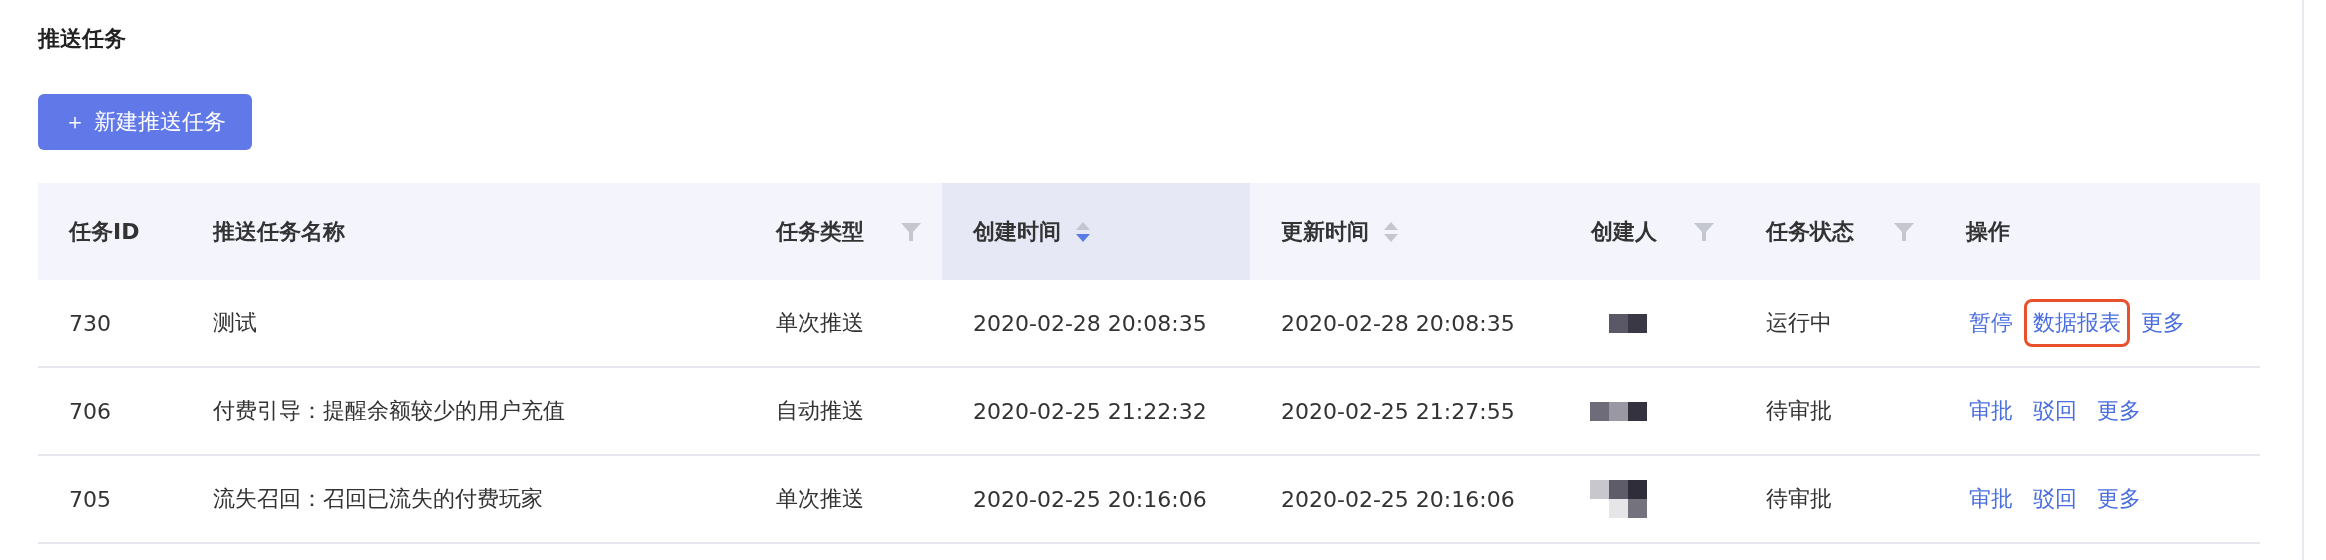  Describe the element at coordinates (1325, 231) in the screenshot. I see `column-title: 更新时间` at that location.